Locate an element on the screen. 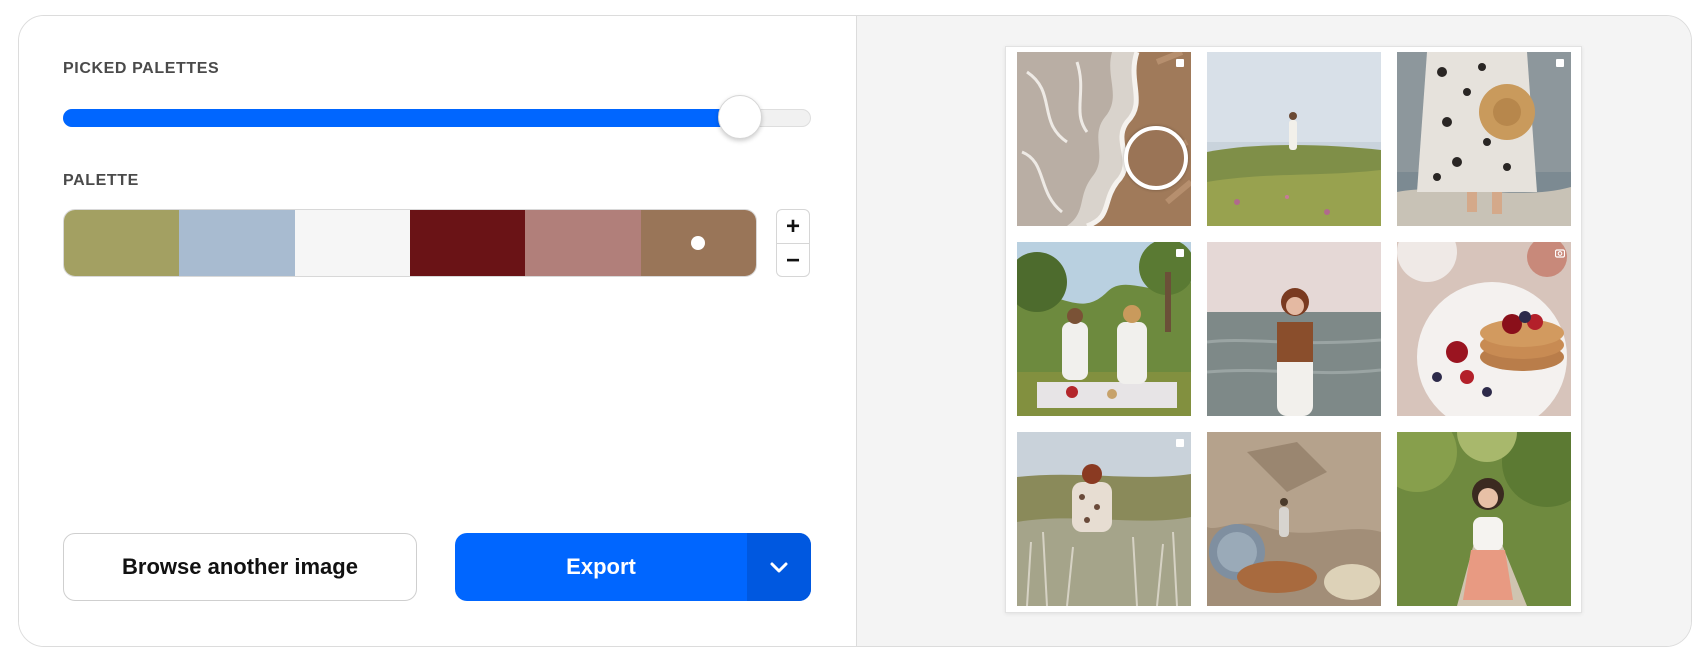  chevron-down-icon is located at coordinates (779, 567).